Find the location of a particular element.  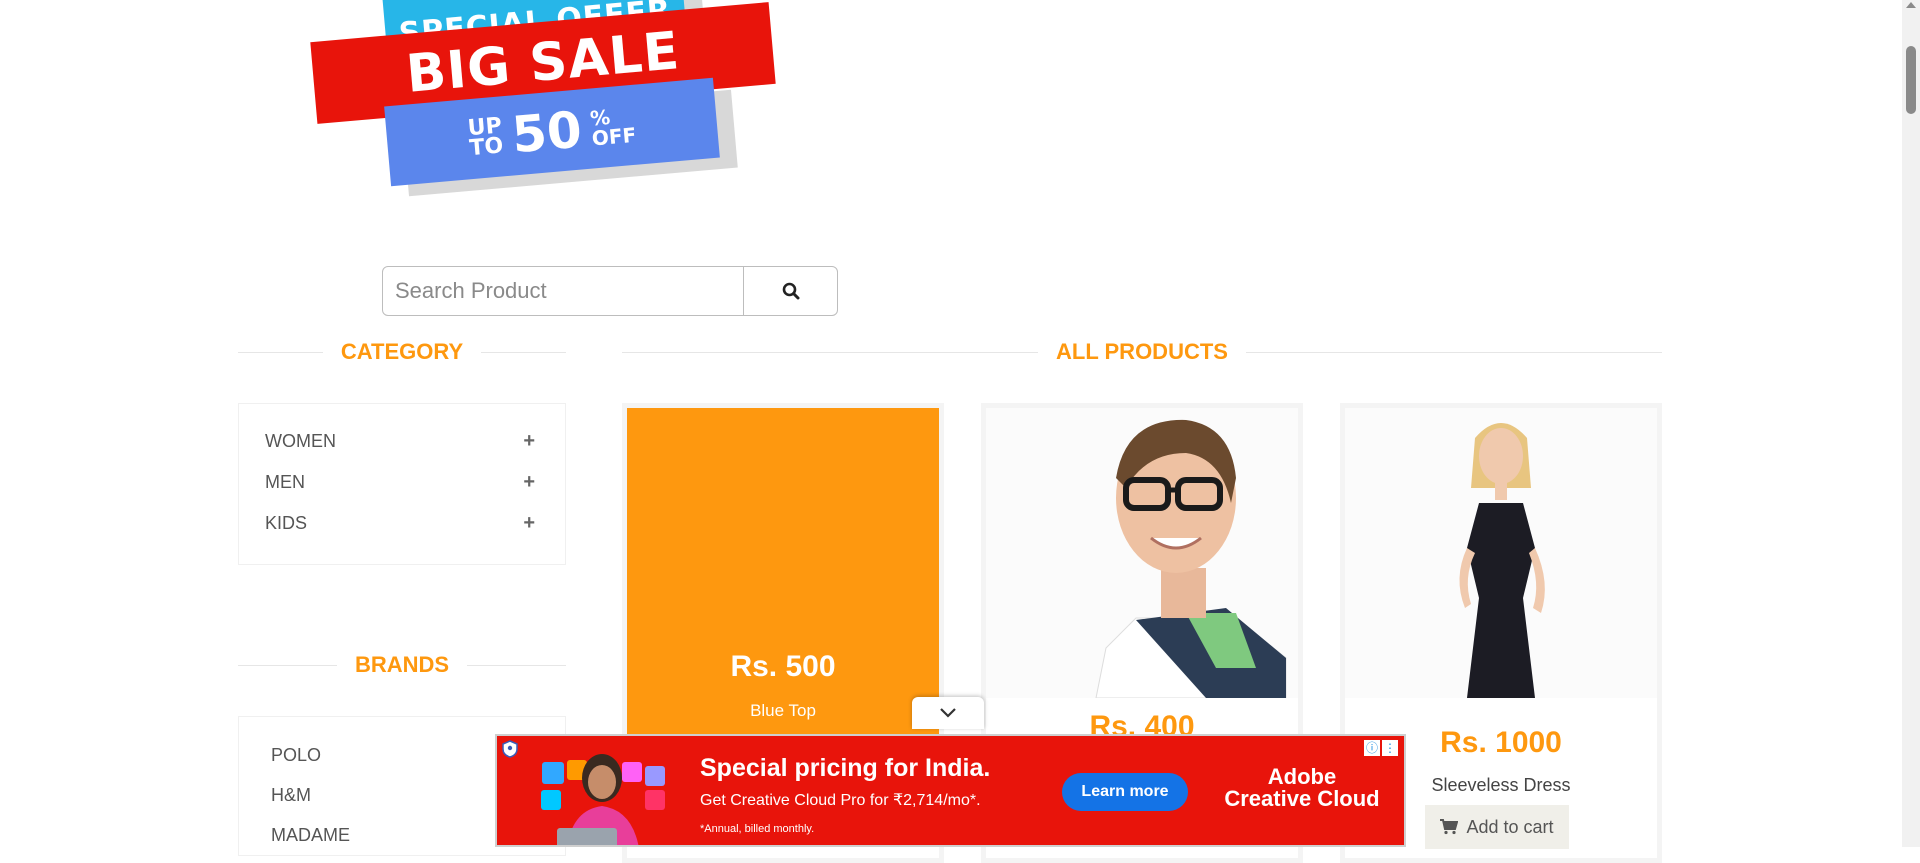

category-item-label: KIDS is located at coordinates (286, 522).